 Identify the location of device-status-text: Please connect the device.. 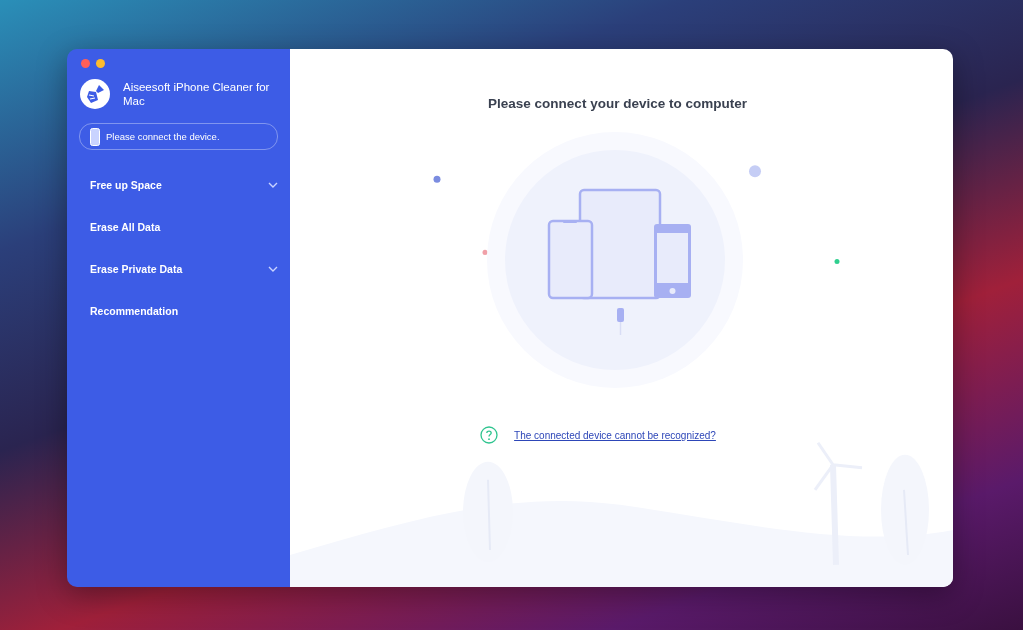
(163, 136).